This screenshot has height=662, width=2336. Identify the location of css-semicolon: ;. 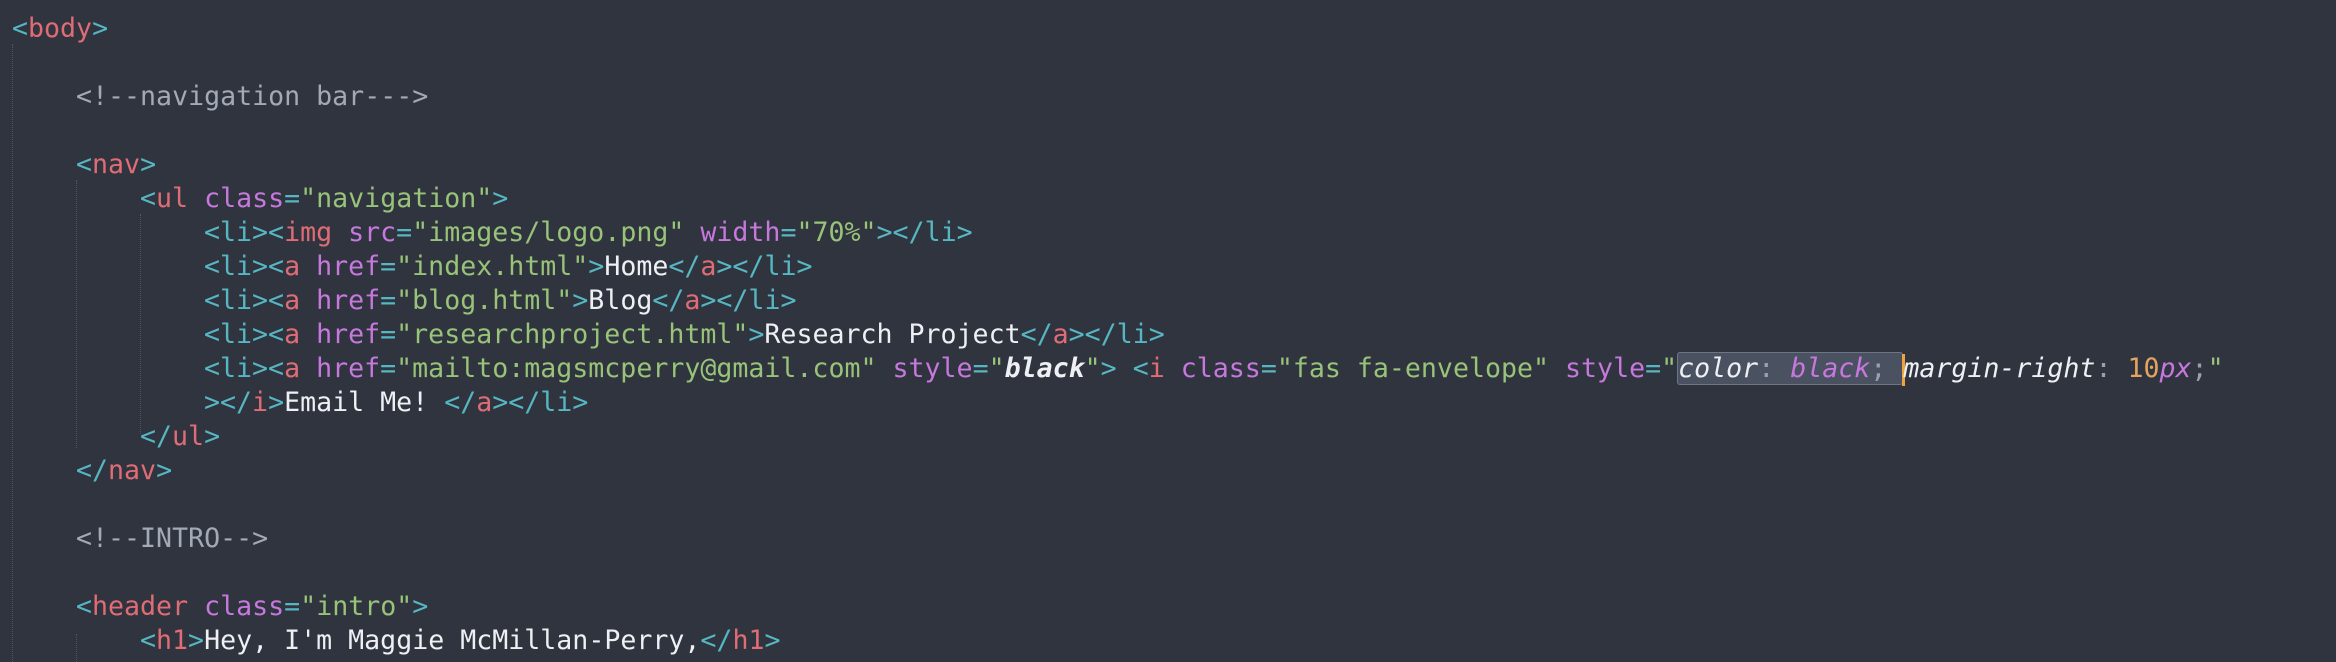
(2199, 368).